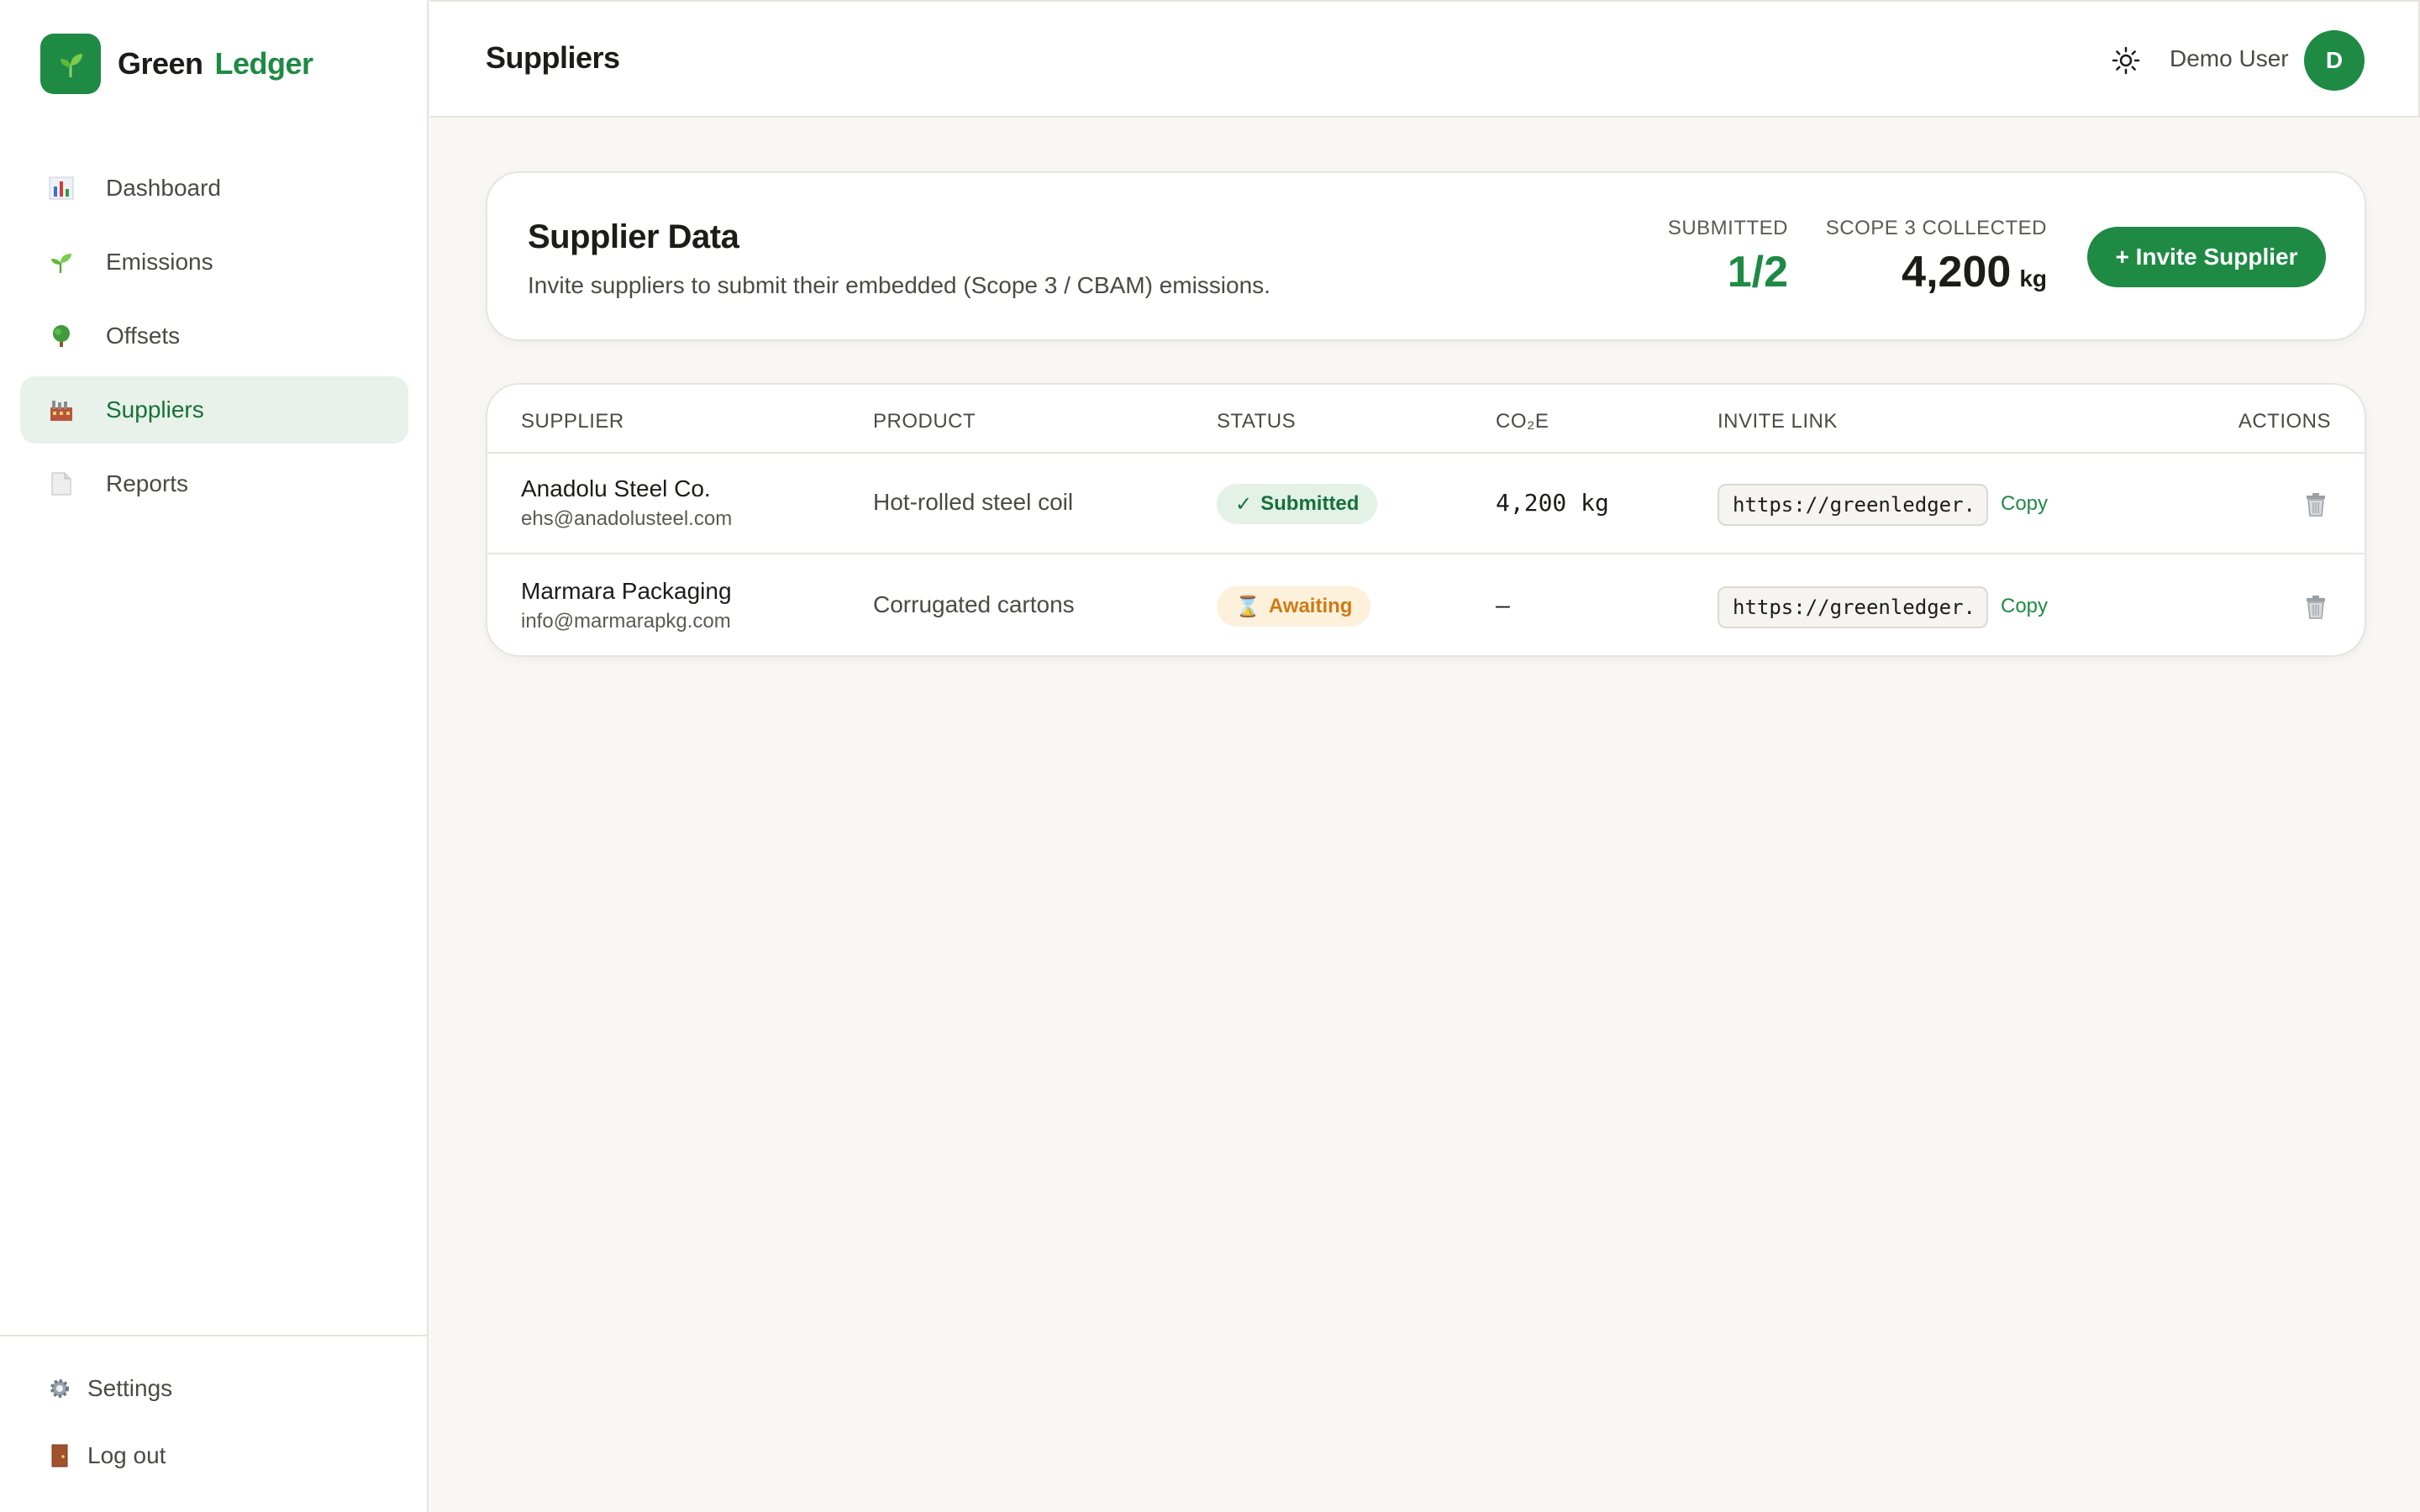 The width and height of the screenshot is (2420, 1512). I want to click on sidebar-item-label: Emissions, so click(159, 262).